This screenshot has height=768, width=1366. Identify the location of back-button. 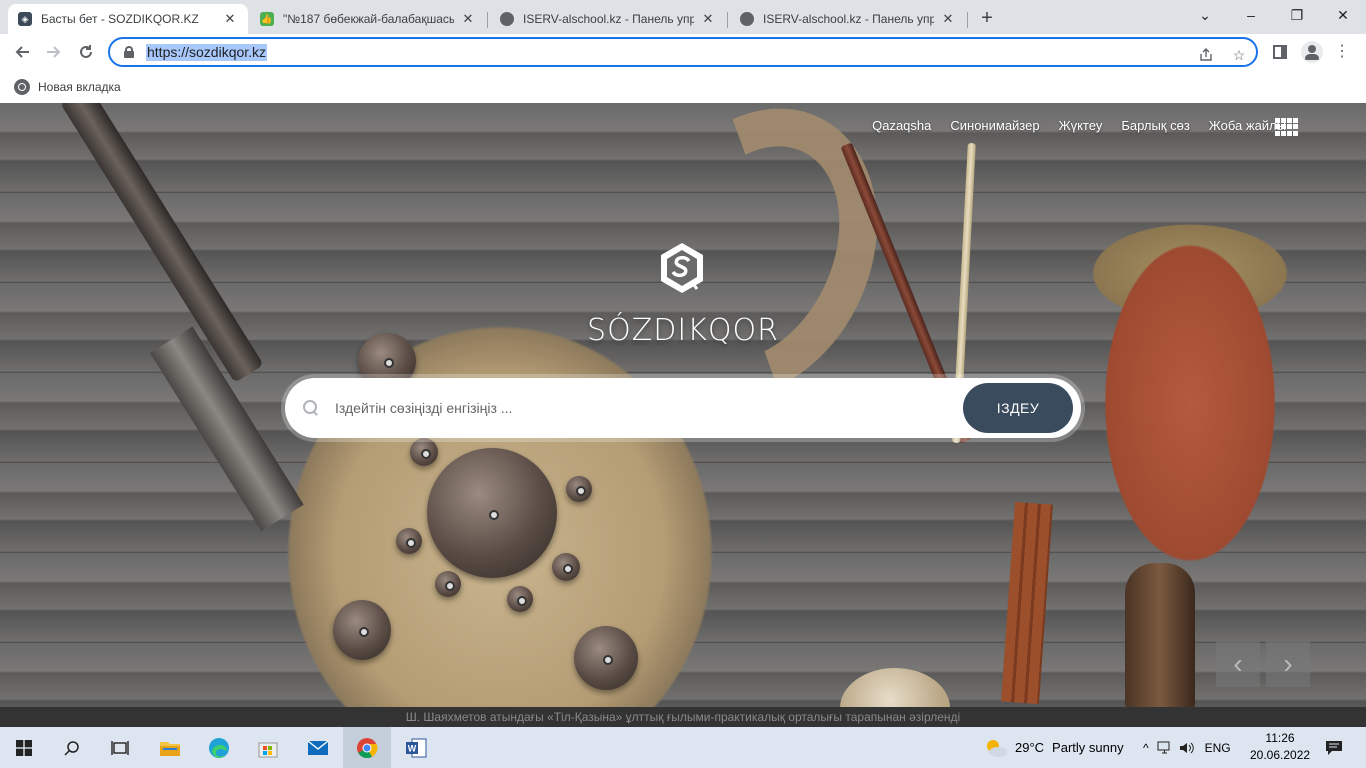
(22, 52).